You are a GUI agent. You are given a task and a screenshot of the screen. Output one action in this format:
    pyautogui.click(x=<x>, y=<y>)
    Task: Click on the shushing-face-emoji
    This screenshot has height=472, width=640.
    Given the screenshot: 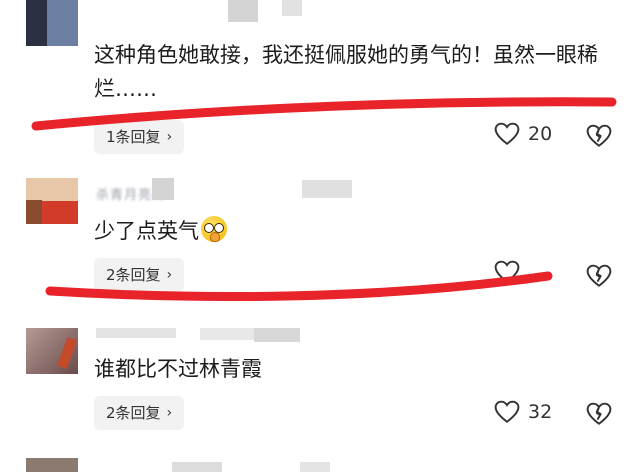 What is the action you would take?
    pyautogui.click(x=214, y=229)
    